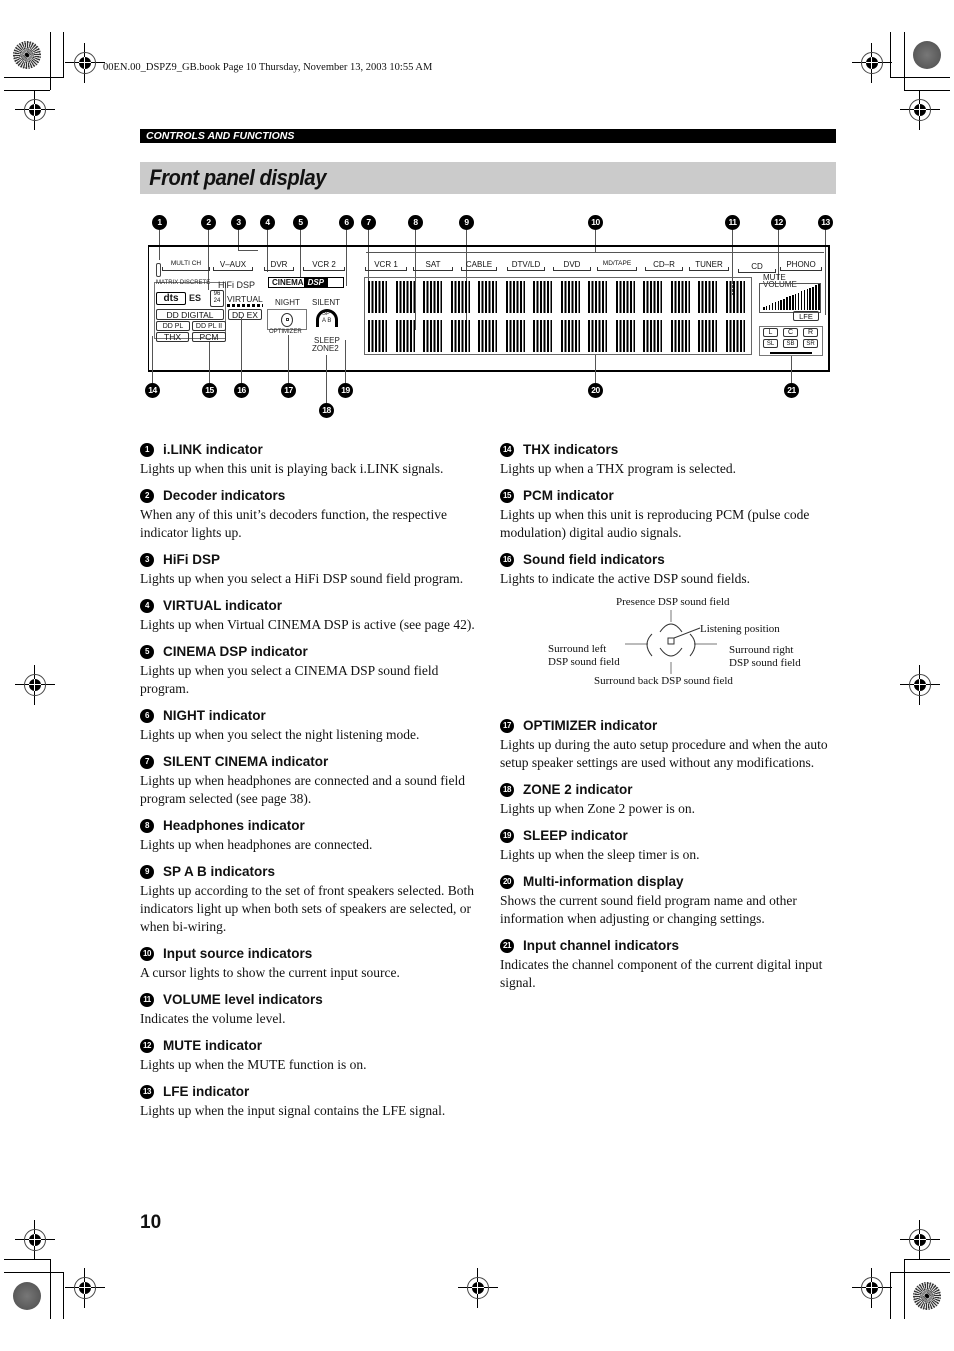 The image size is (954, 1351). Describe the element at coordinates (147, 872) in the screenshot. I see `item-number-badge: 9` at that location.